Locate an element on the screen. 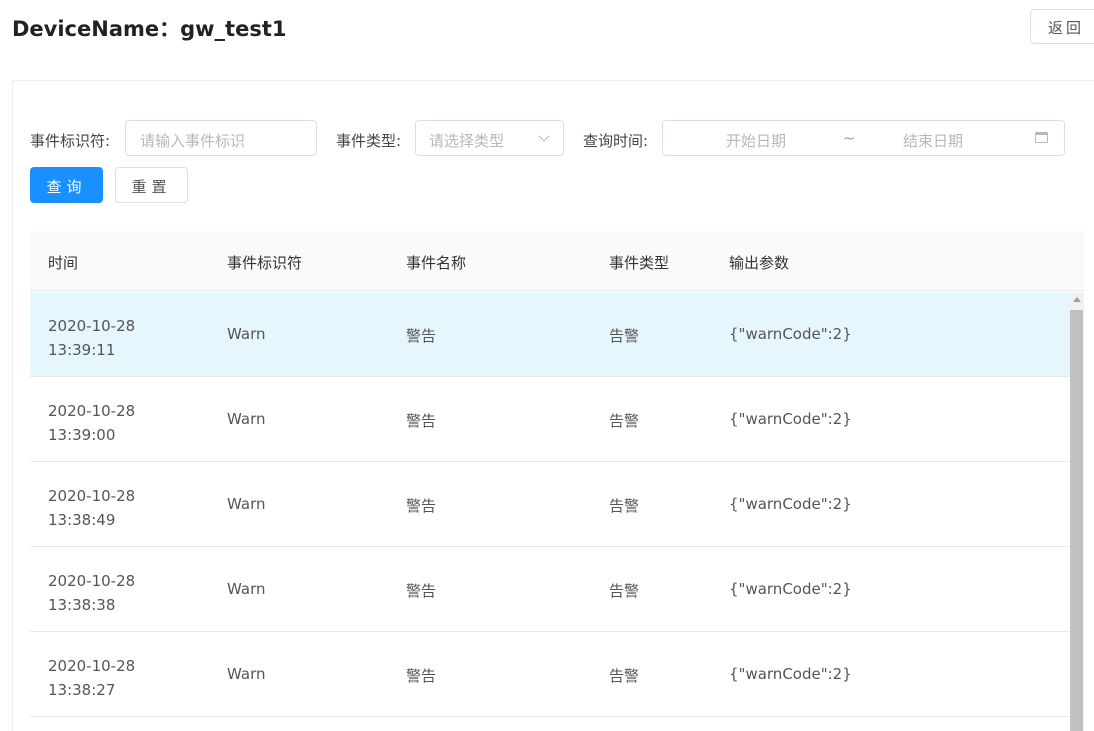 The height and width of the screenshot is (731, 1094). cell-time-text: 13:39:11 is located at coordinates (82, 350).